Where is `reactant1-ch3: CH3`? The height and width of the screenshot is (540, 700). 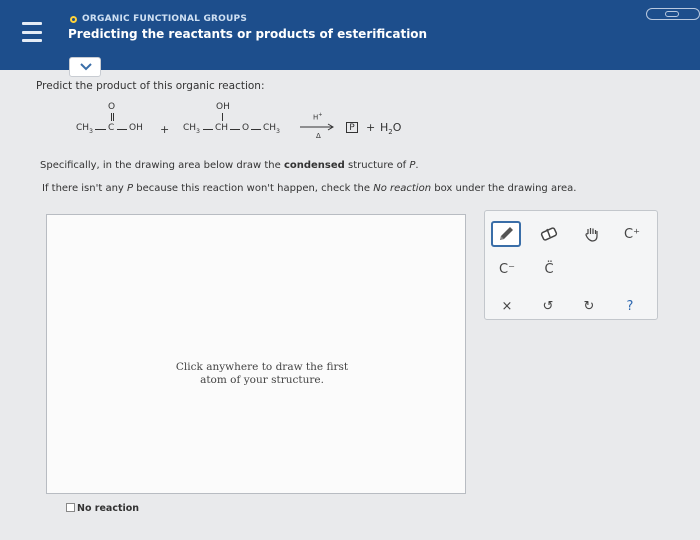
reactant1-ch3: CH3 is located at coordinates (84, 129).